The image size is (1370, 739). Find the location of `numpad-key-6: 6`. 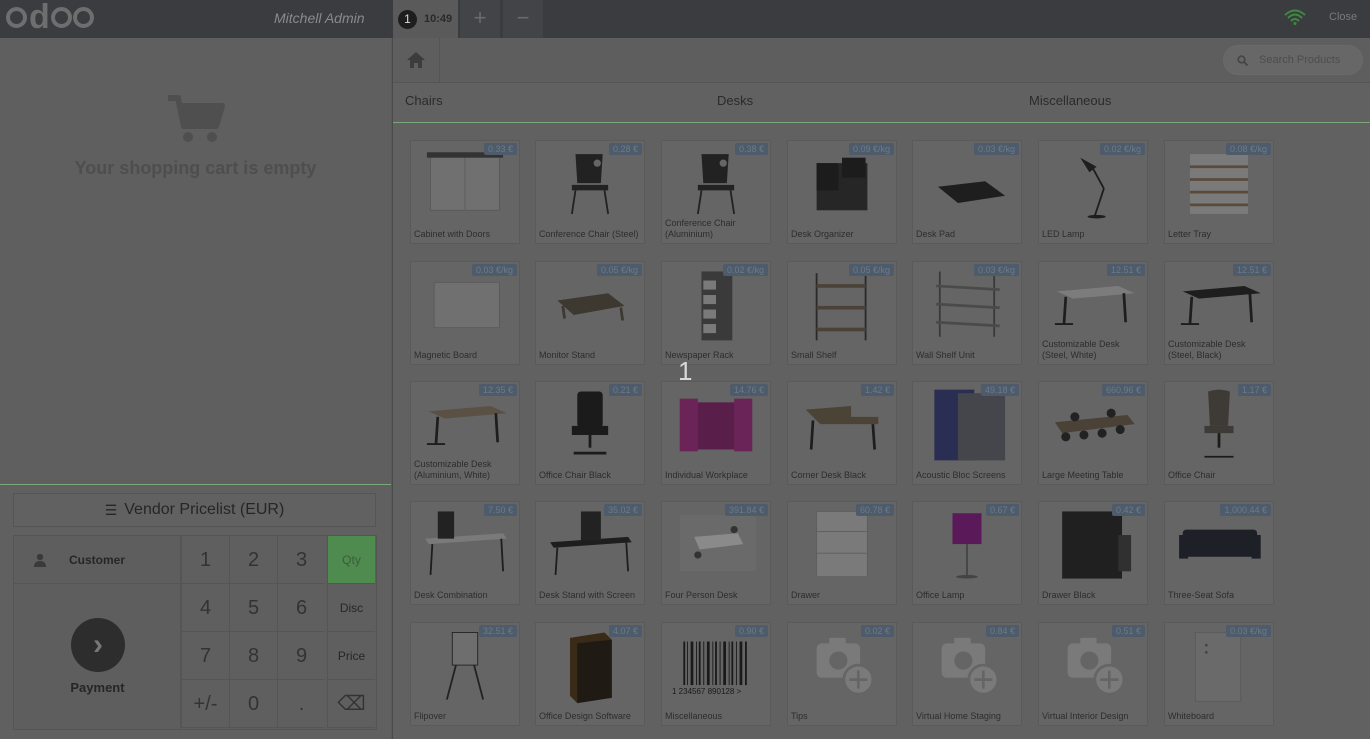

numpad-key-6: 6 is located at coordinates (301, 608).